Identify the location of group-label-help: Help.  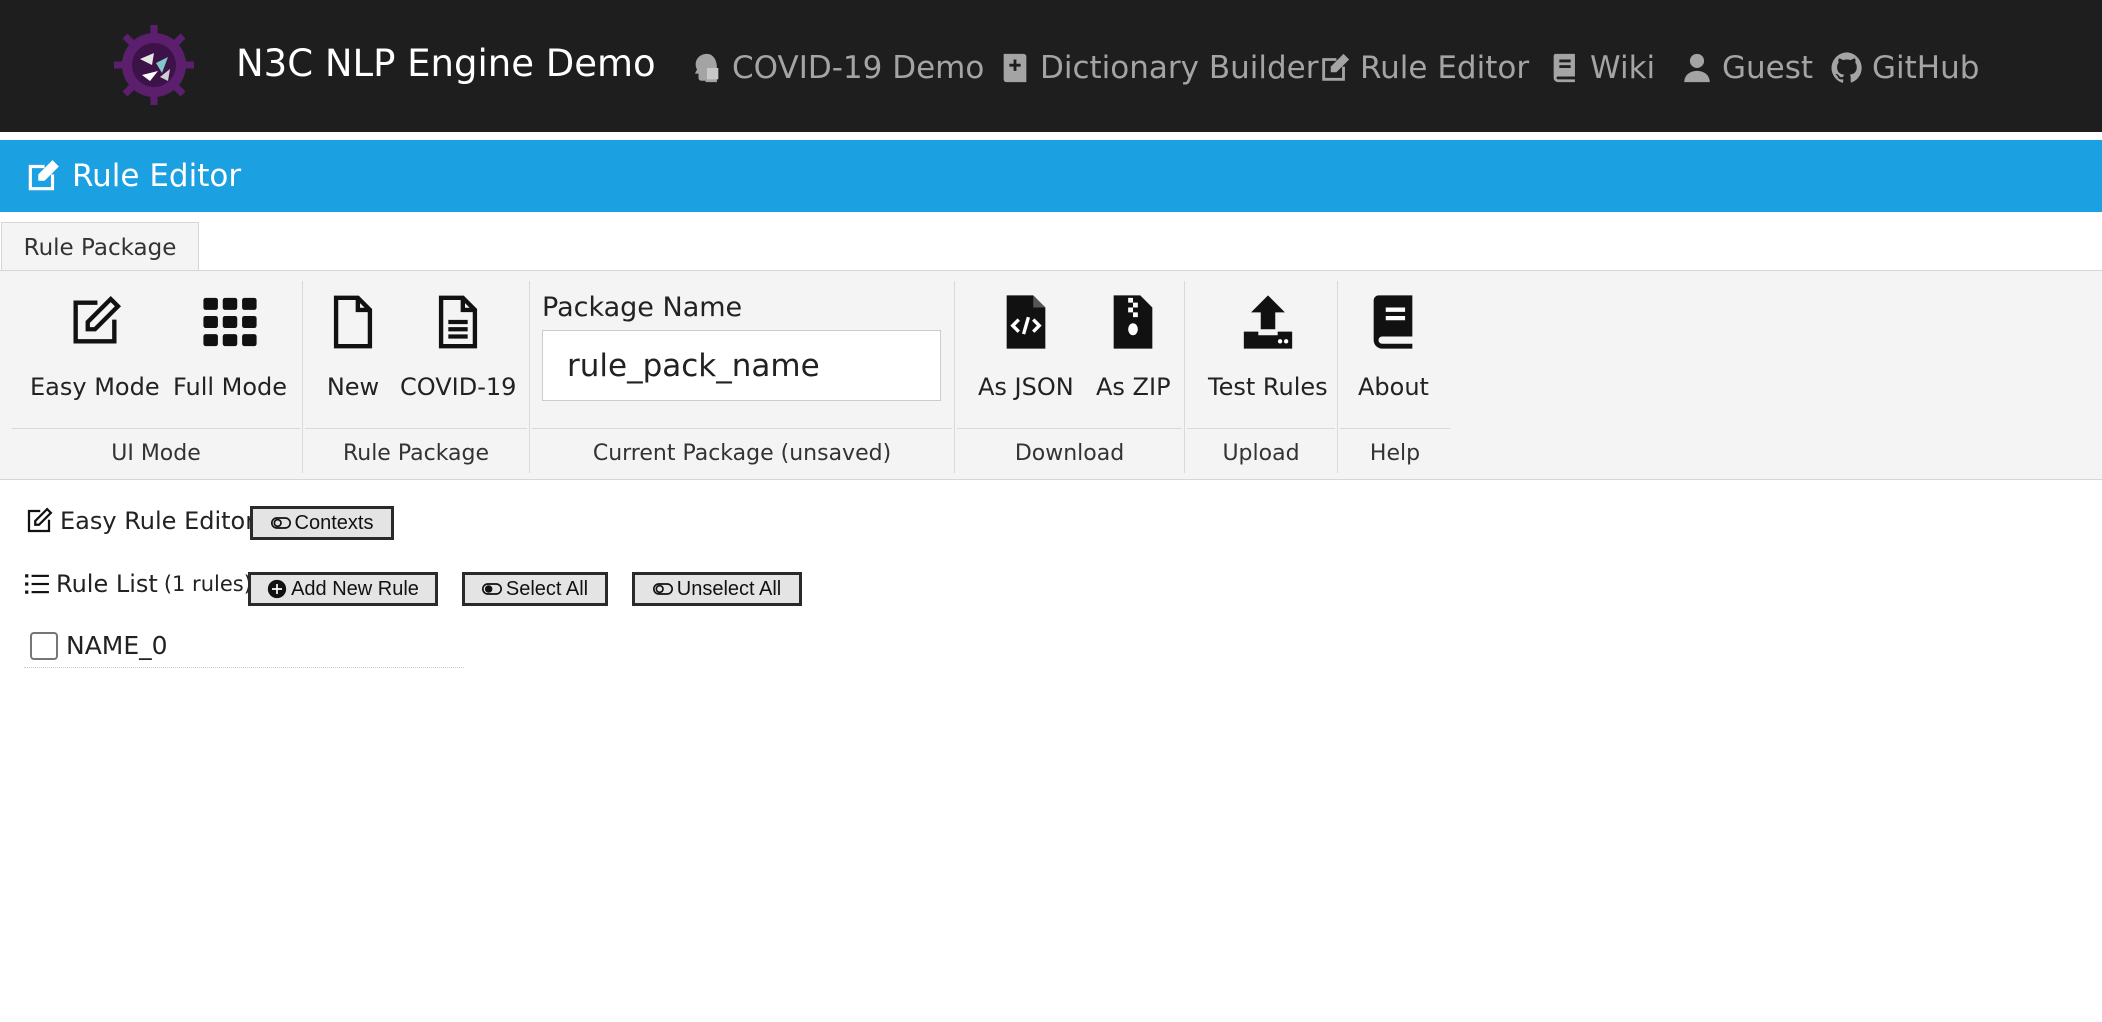
(1395, 453).